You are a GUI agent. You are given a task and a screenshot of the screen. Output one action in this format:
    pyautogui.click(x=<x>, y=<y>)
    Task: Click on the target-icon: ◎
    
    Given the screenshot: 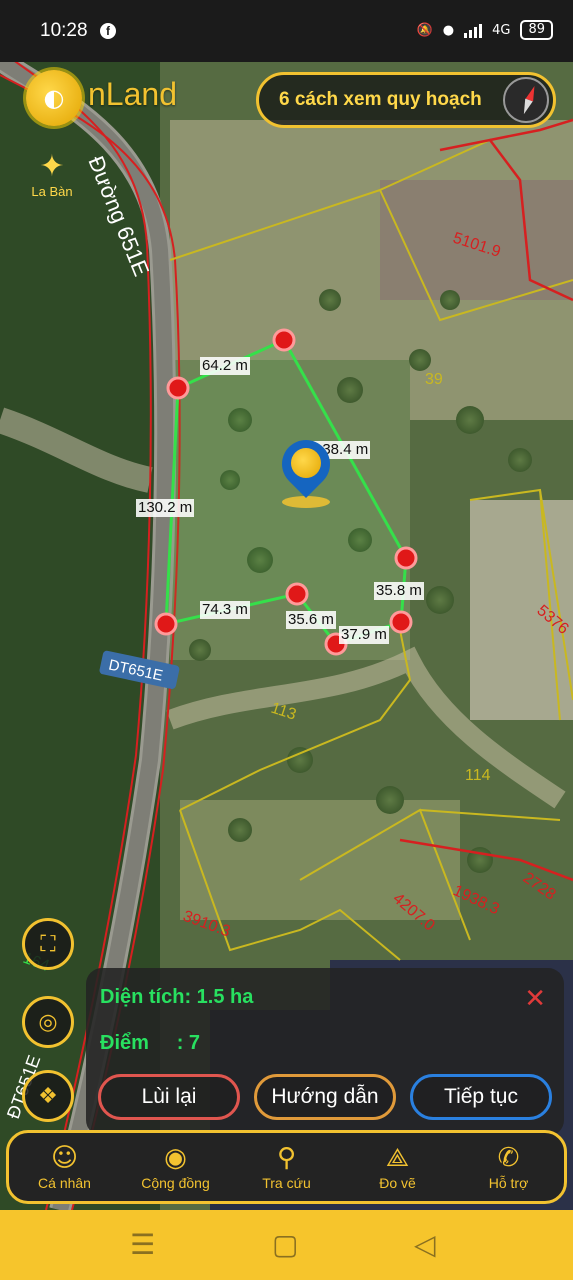 What is the action you would take?
    pyautogui.click(x=48, y=1022)
    